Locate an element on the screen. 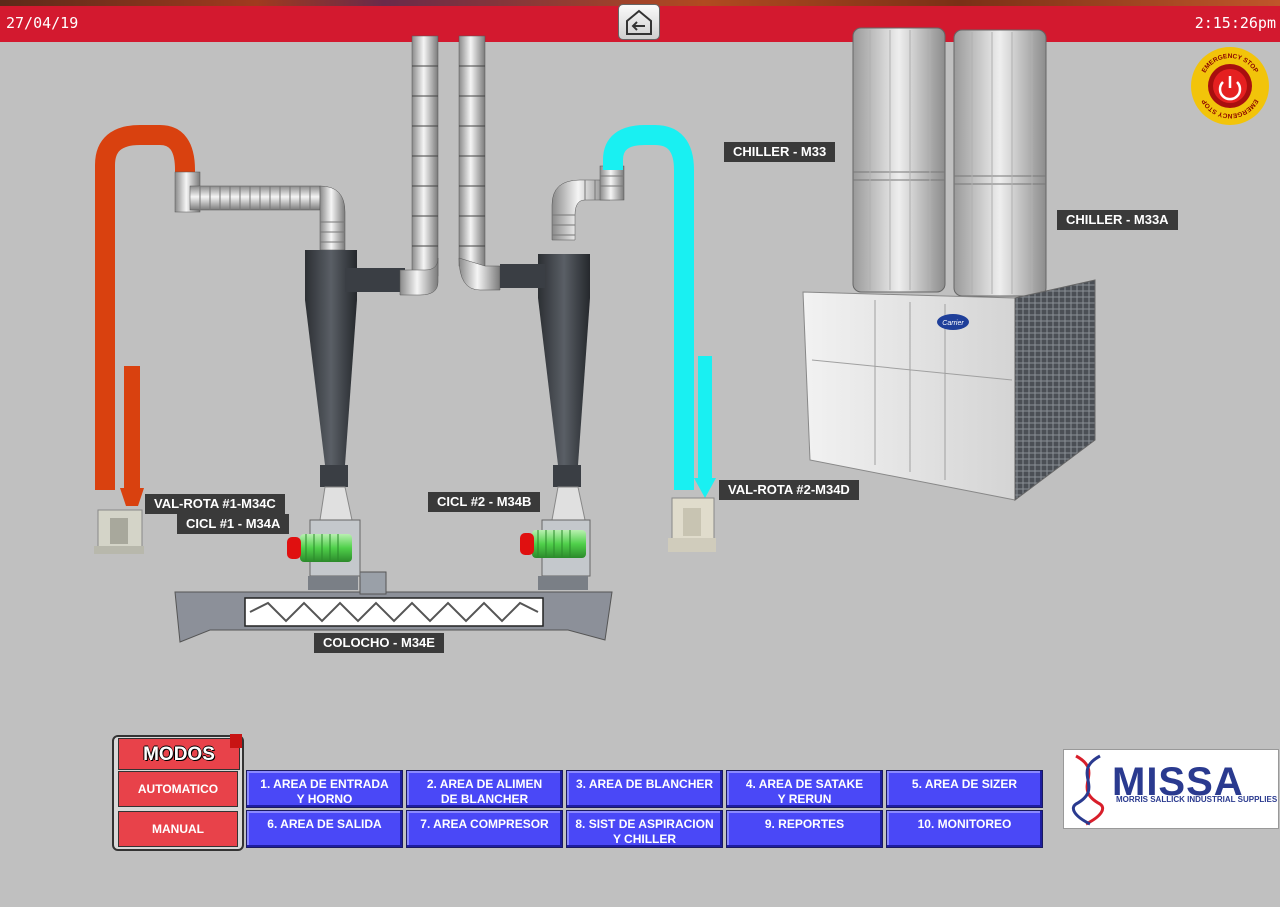 This screenshot has height=907, width=1280. label-chiller-m33a: CHILLER - M33A is located at coordinates (1117, 220).